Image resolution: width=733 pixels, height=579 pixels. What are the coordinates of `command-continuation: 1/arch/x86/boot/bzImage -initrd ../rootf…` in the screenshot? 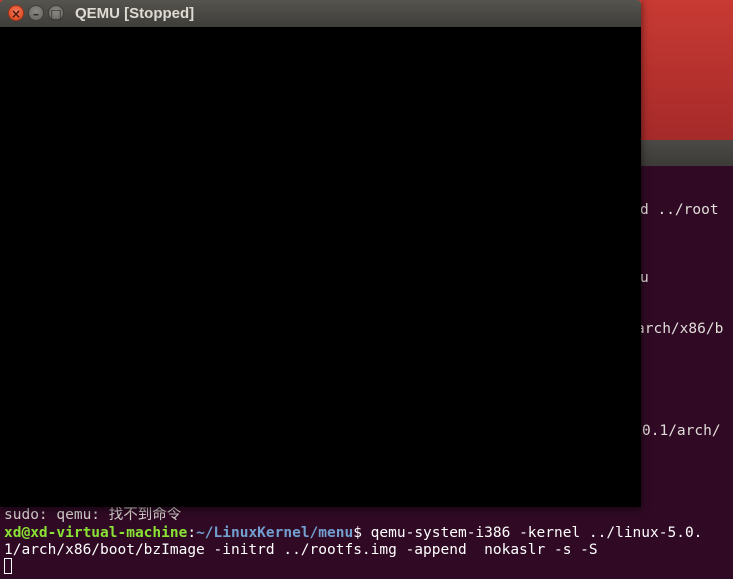 It's located at (301, 550).